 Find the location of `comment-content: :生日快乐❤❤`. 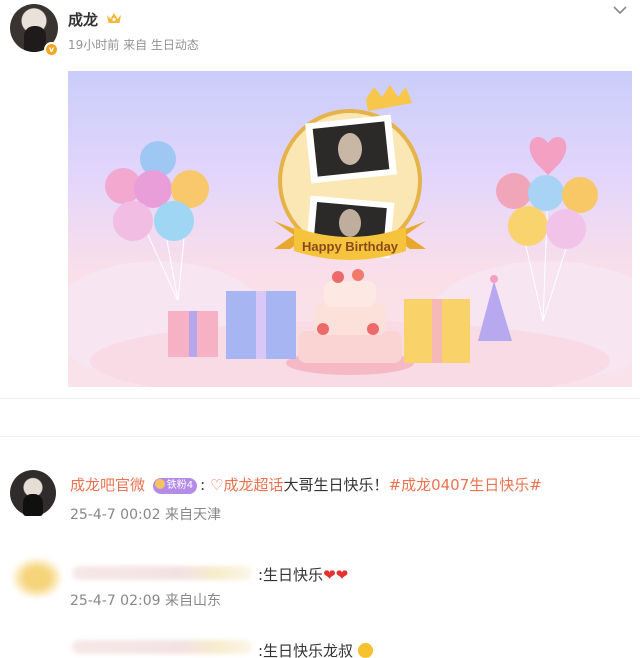

comment-content: :生日快乐❤❤ is located at coordinates (303, 574).